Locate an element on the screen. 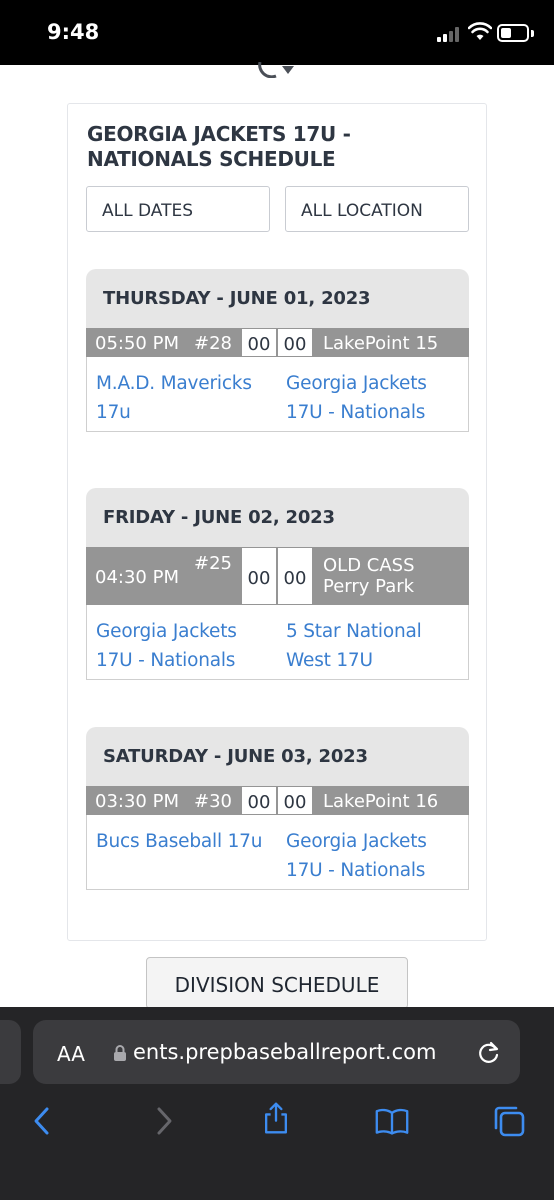 The height and width of the screenshot is (1200, 554). location-line: LakePoint 16 is located at coordinates (381, 801).